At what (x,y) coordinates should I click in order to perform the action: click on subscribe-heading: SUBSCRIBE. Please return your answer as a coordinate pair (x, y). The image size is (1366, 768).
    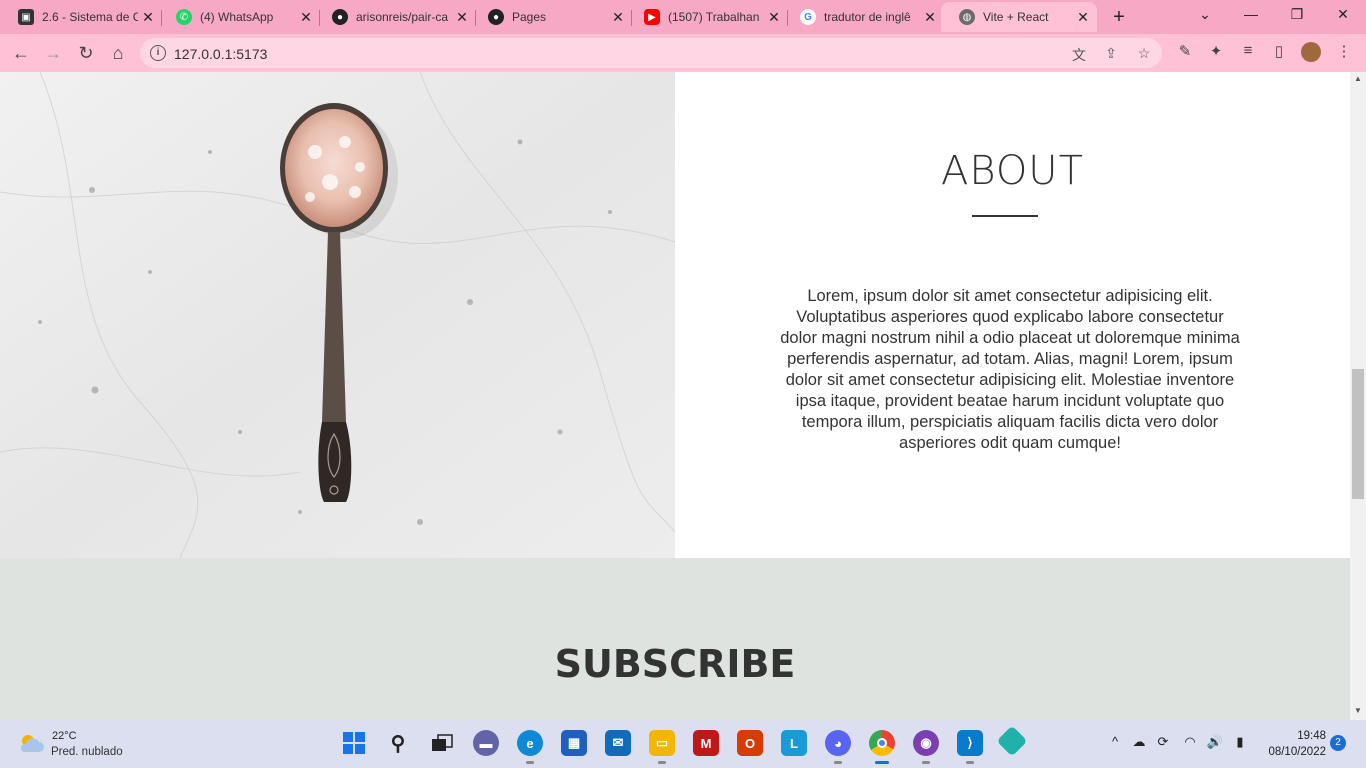
    Looking at the image, I should click on (675, 664).